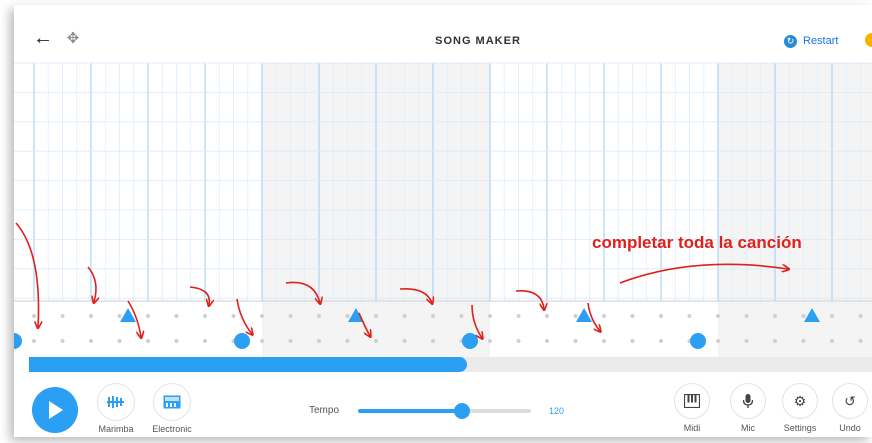 The image size is (872, 443). Describe the element at coordinates (172, 429) in the screenshot. I see `electronic-label: Electronic` at that location.